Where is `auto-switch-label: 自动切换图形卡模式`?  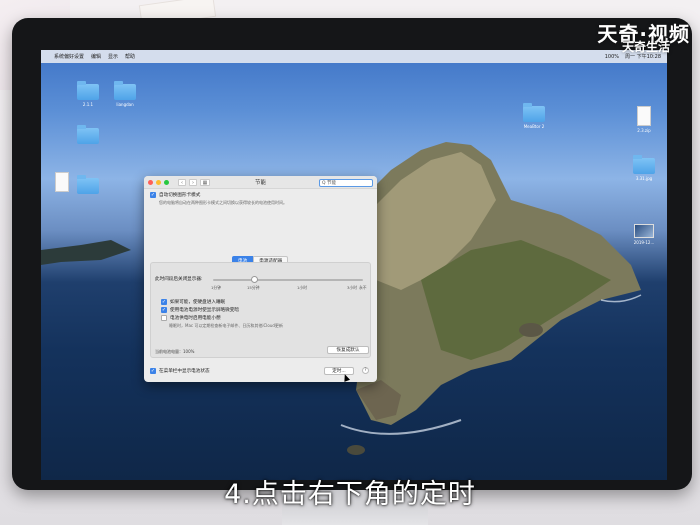 auto-switch-label: 自动切换图形卡模式 is located at coordinates (180, 195).